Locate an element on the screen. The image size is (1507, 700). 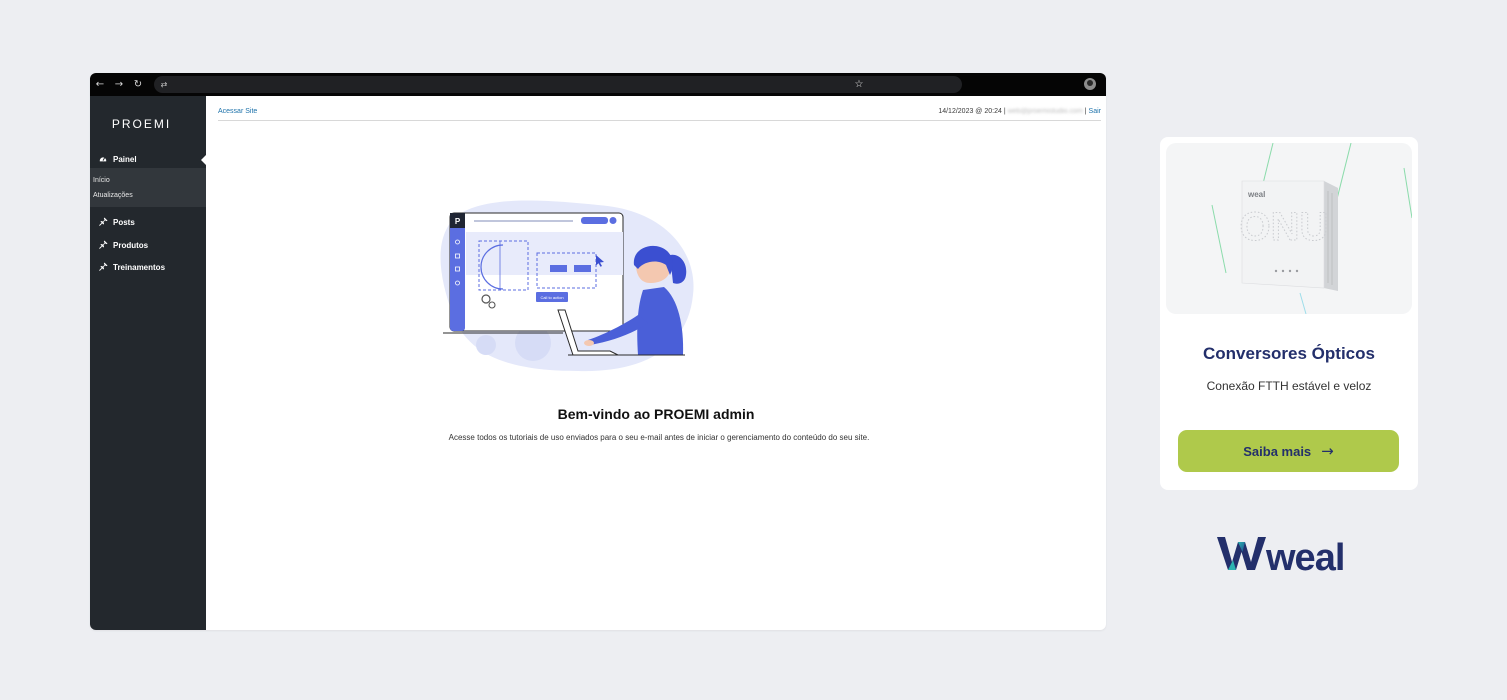
illustration-logo-letter: P is located at coordinates (458, 221).